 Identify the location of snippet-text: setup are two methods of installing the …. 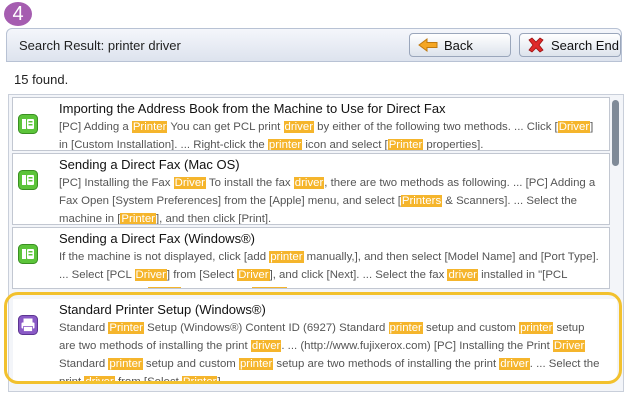
(386, 364).